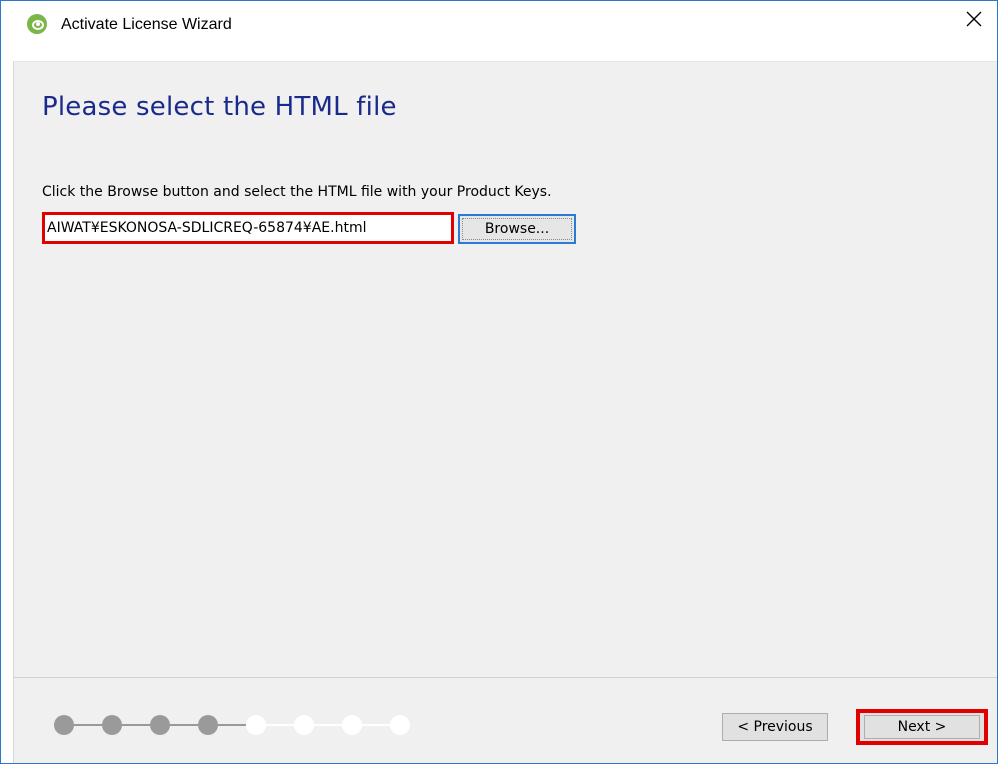  I want to click on step-progress-indicator, so click(246, 725).